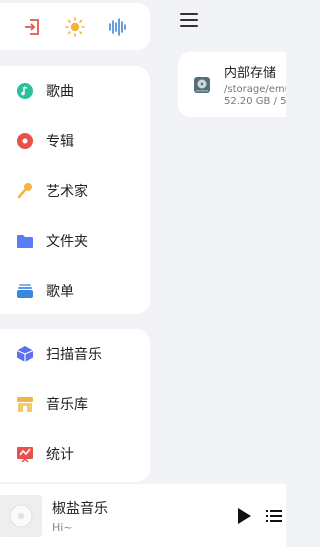  I want to click on track-artist: Hi~, so click(62, 527).